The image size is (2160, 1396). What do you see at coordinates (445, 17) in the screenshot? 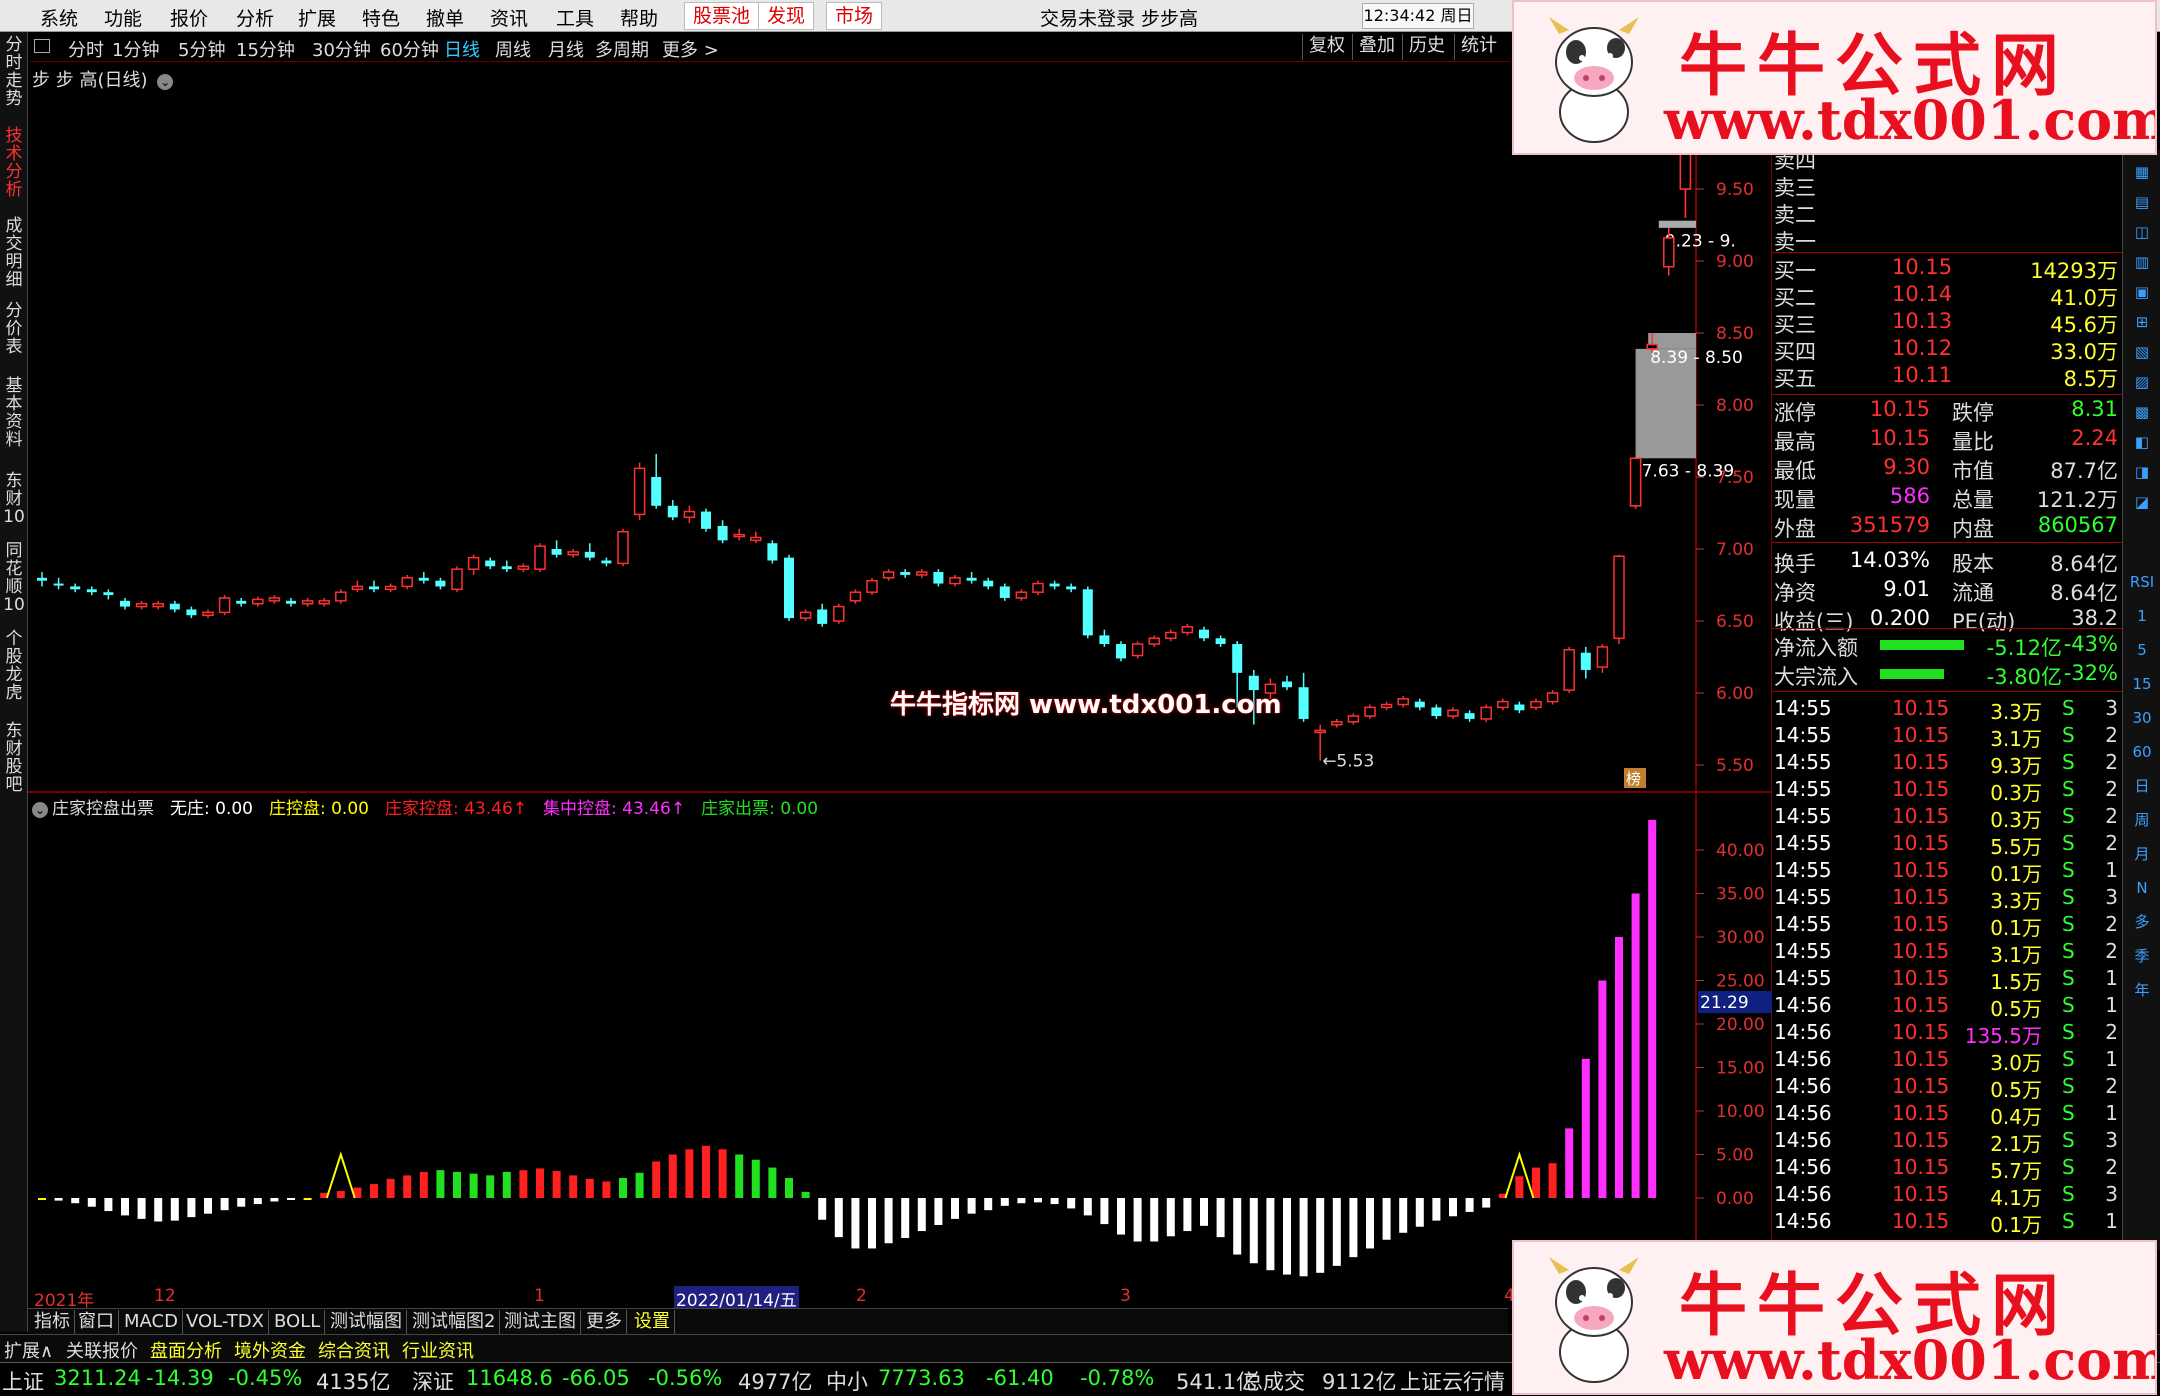
I see `menu-item: 撤单` at bounding box center [445, 17].